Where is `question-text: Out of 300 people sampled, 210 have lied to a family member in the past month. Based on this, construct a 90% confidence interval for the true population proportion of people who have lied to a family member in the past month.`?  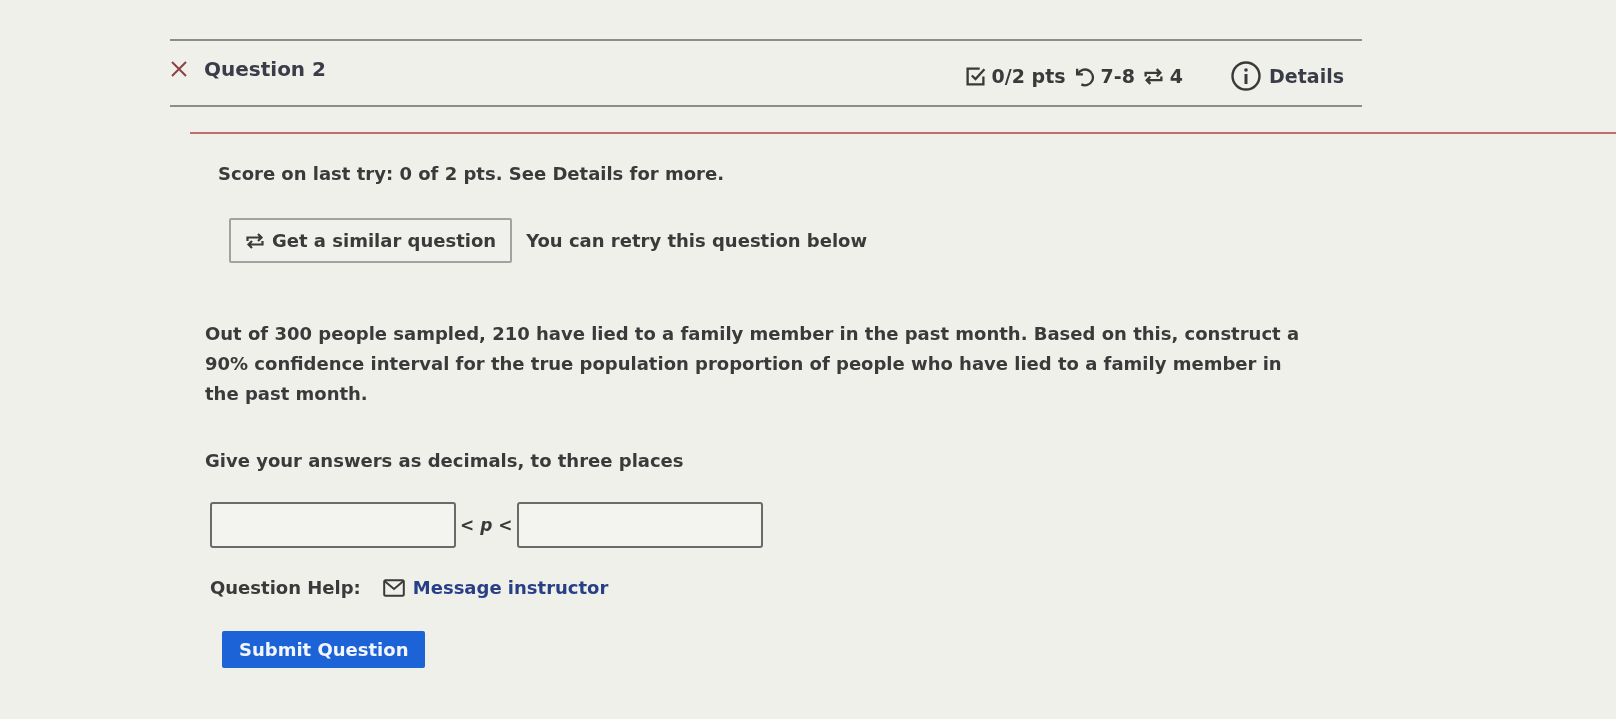 question-text: Out of 300 people sampled, 210 have lied to a family member in the past month. Based on this, construct a 90% confidence interval for the true population proportion of people who have lied to a family member in the past month. is located at coordinates (753, 364).